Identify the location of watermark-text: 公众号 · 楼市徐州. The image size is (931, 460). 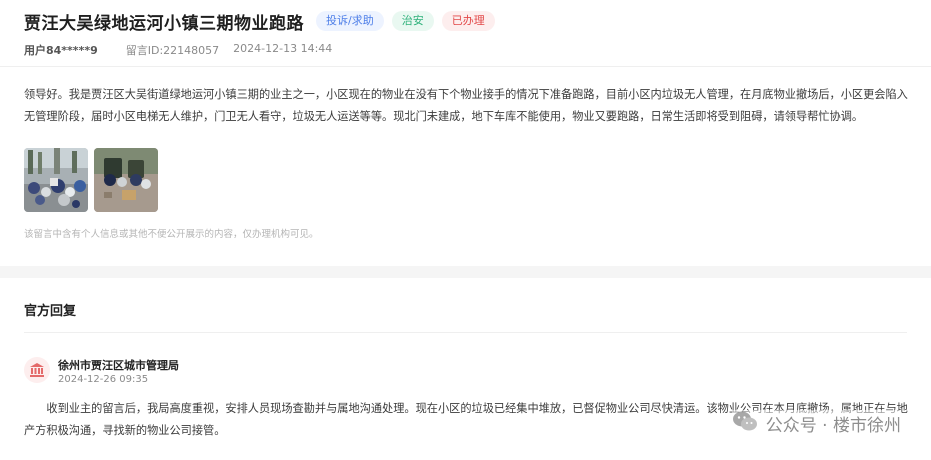
(833, 426).